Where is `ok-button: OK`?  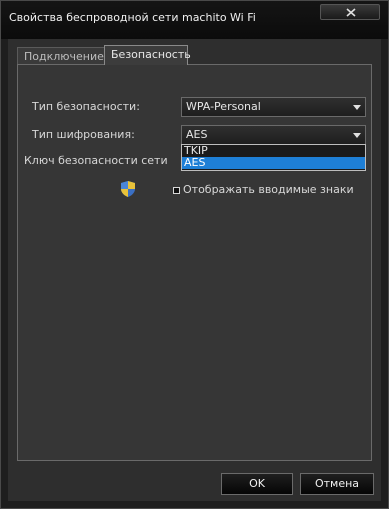
ok-button: OK is located at coordinates (257, 484).